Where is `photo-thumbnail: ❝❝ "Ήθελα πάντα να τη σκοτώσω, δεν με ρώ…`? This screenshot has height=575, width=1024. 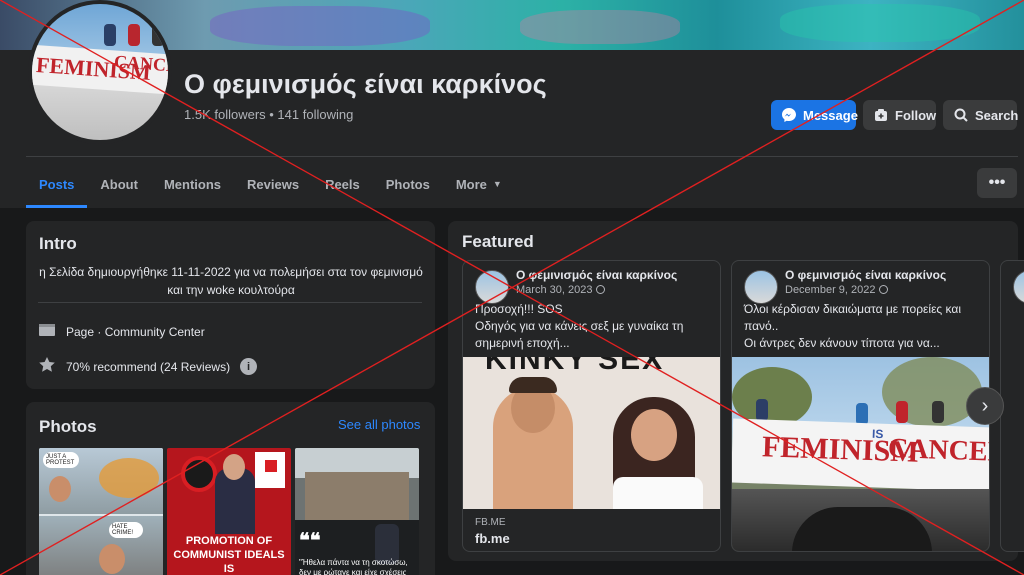 photo-thumbnail: ❝❝ "Ήθελα πάντα να τη σκοτώσω, δεν με ρώ… is located at coordinates (357, 511).